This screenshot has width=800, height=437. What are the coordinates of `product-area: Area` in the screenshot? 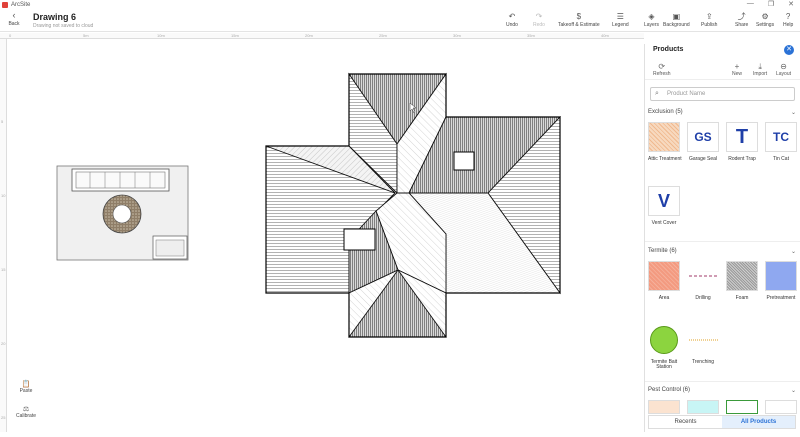 It's located at (664, 281).